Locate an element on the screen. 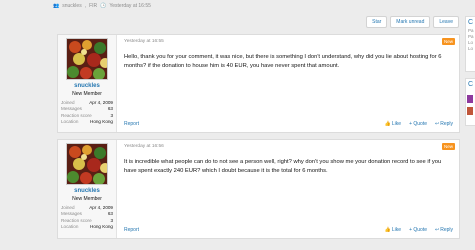  post-date: Yesterday at 16:56 is located at coordinates (288, 146).